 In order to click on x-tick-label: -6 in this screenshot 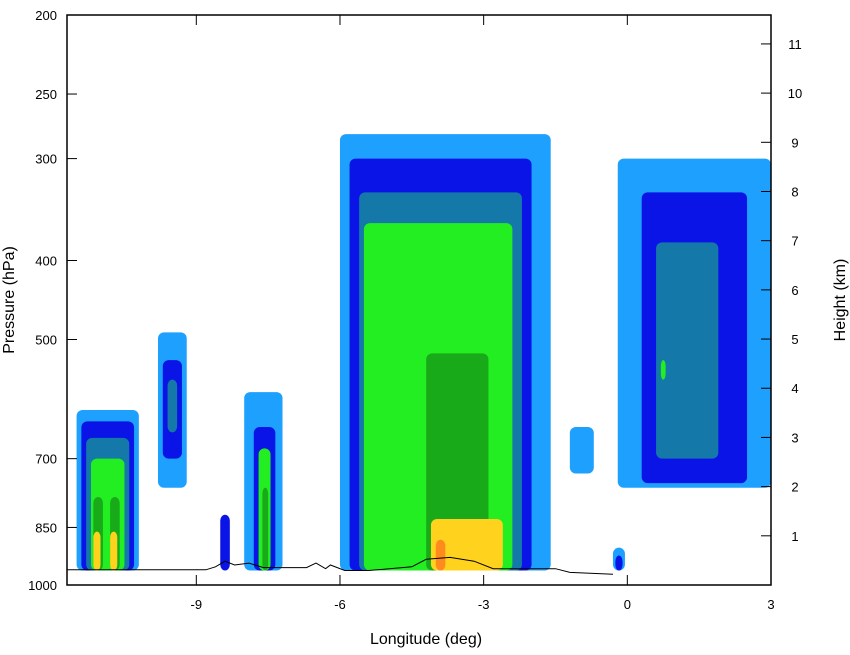, I will do `click(340, 604)`.